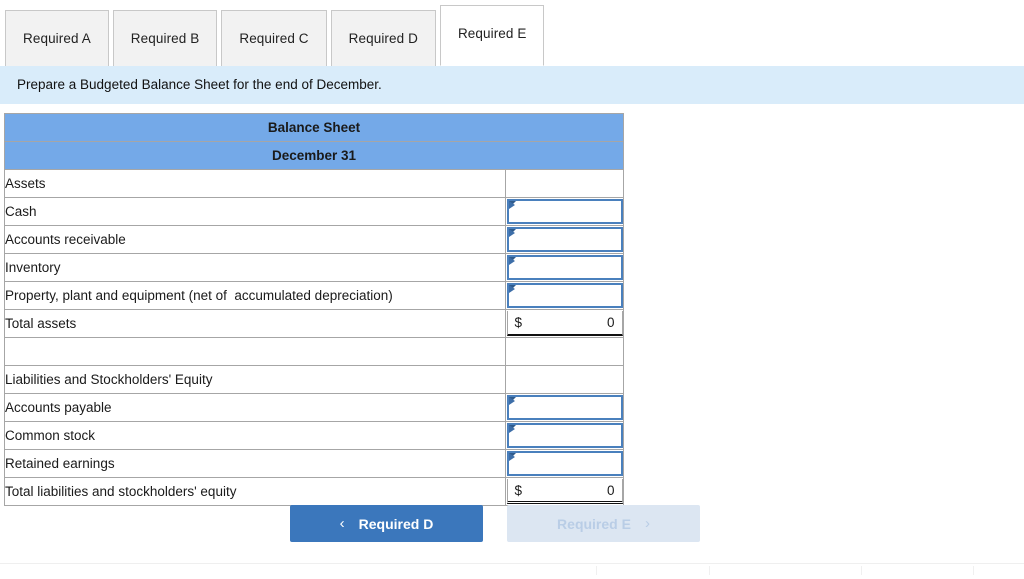 This screenshot has width=1024, height=579. I want to click on previous-required-button: ‹ Required D, so click(386, 523).